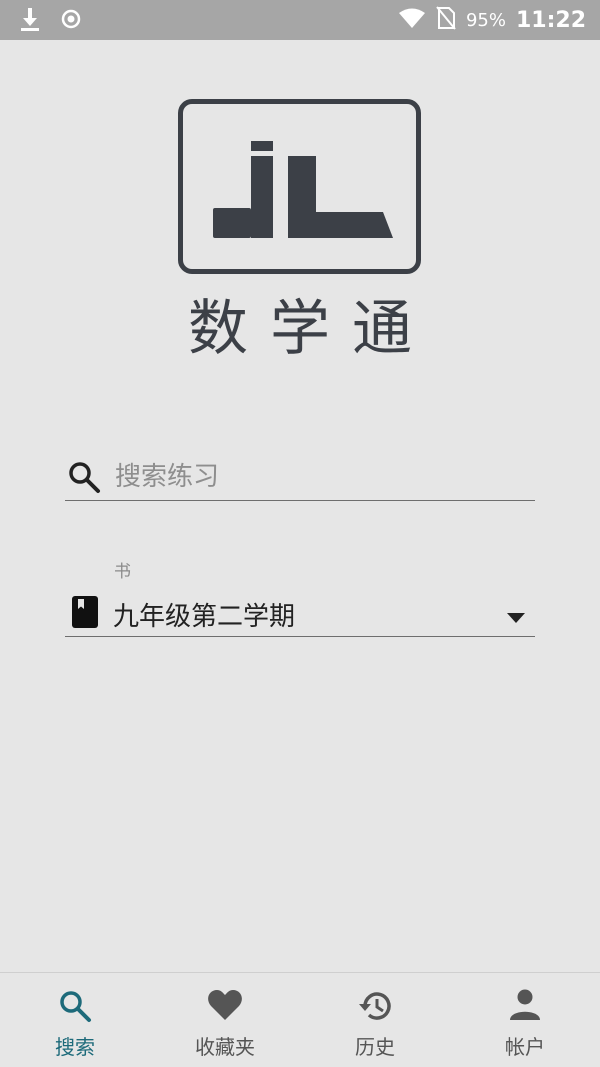  I want to click on nav-item-search: 搜索, so click(75, 1020).